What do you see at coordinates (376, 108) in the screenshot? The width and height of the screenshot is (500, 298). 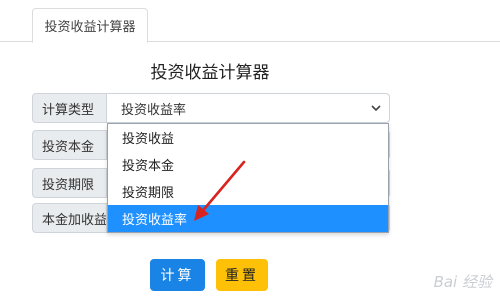 I see `chevron-down-icon` at bounding box center [376, 108].